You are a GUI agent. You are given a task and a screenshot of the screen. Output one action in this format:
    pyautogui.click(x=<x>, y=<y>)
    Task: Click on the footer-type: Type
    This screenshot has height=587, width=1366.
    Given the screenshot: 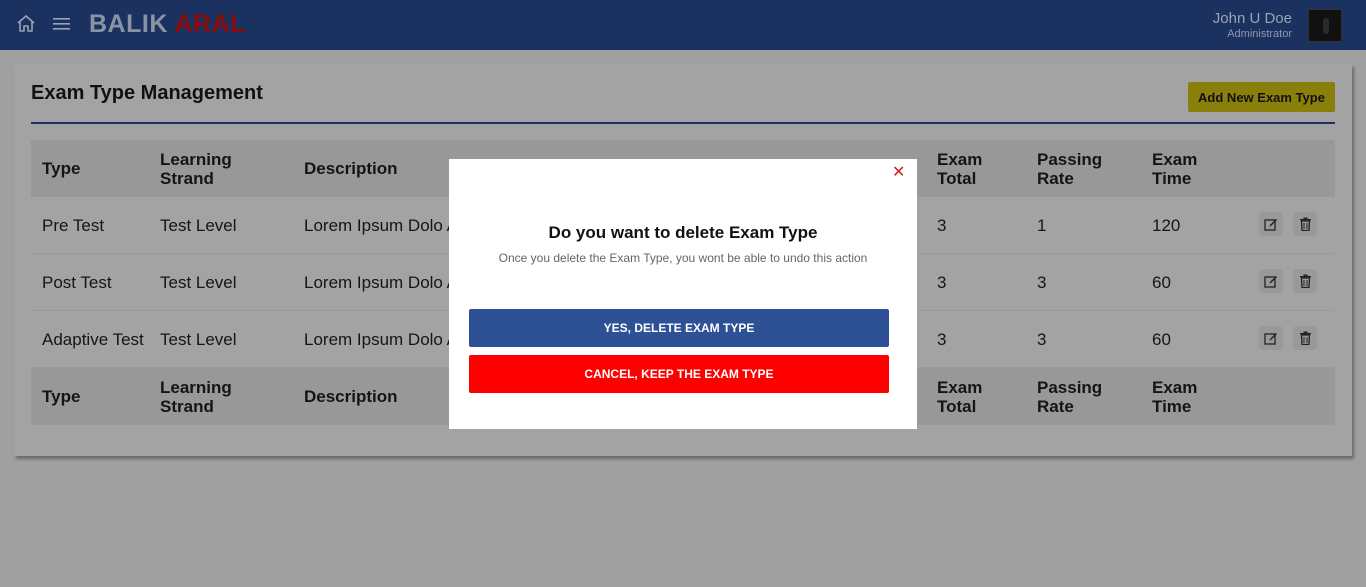 What is the action you would take?
    pyautogui.click(x=61, y=396)
    